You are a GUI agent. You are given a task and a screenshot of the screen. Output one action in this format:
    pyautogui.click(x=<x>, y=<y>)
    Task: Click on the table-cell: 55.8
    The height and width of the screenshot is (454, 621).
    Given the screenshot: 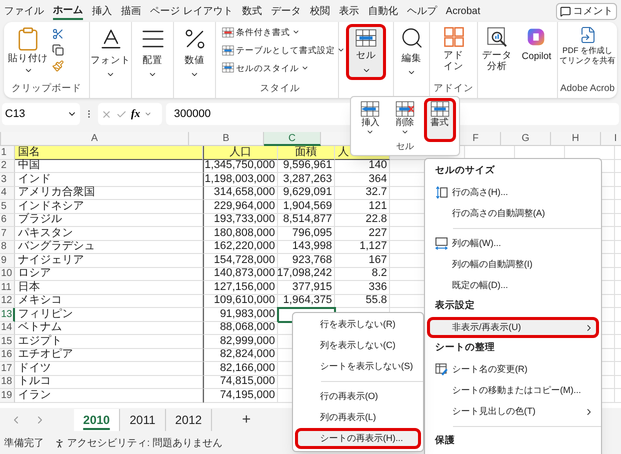 What is the action you would take?
    pyautogui.click(x=362, y=301)
    